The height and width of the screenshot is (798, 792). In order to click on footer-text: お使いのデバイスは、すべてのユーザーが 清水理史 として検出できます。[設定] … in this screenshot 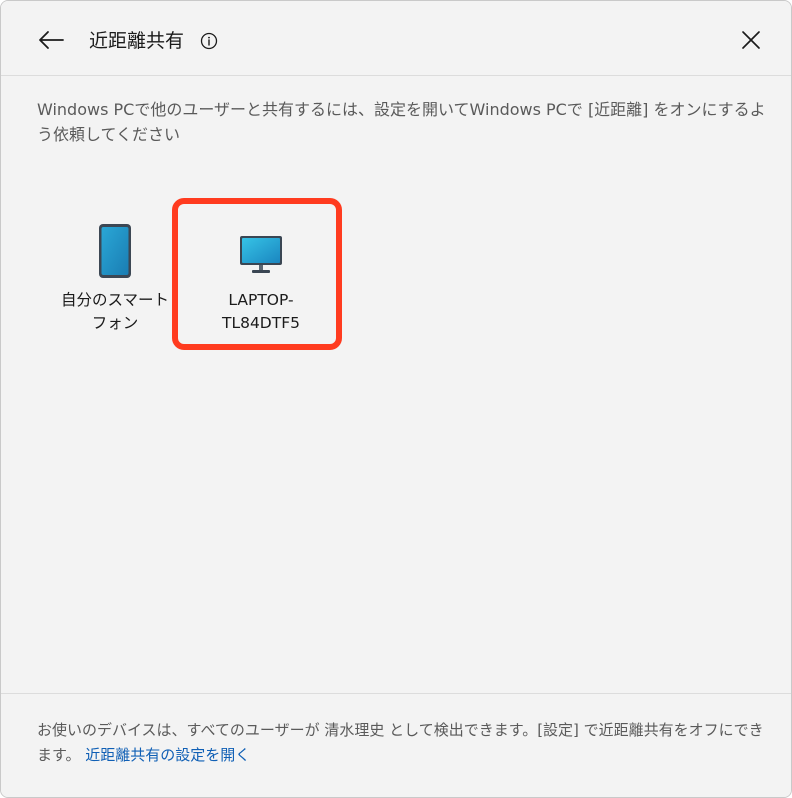, I will do `click(407, 743)`.